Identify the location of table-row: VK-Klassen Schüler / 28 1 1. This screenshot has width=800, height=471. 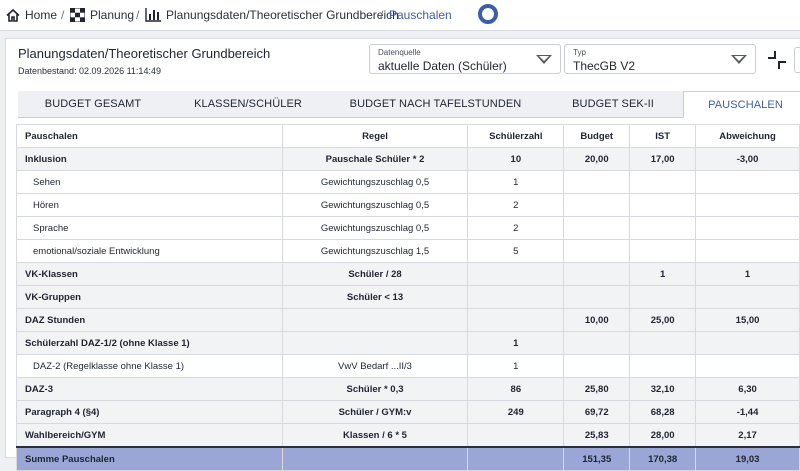
(408, 274).